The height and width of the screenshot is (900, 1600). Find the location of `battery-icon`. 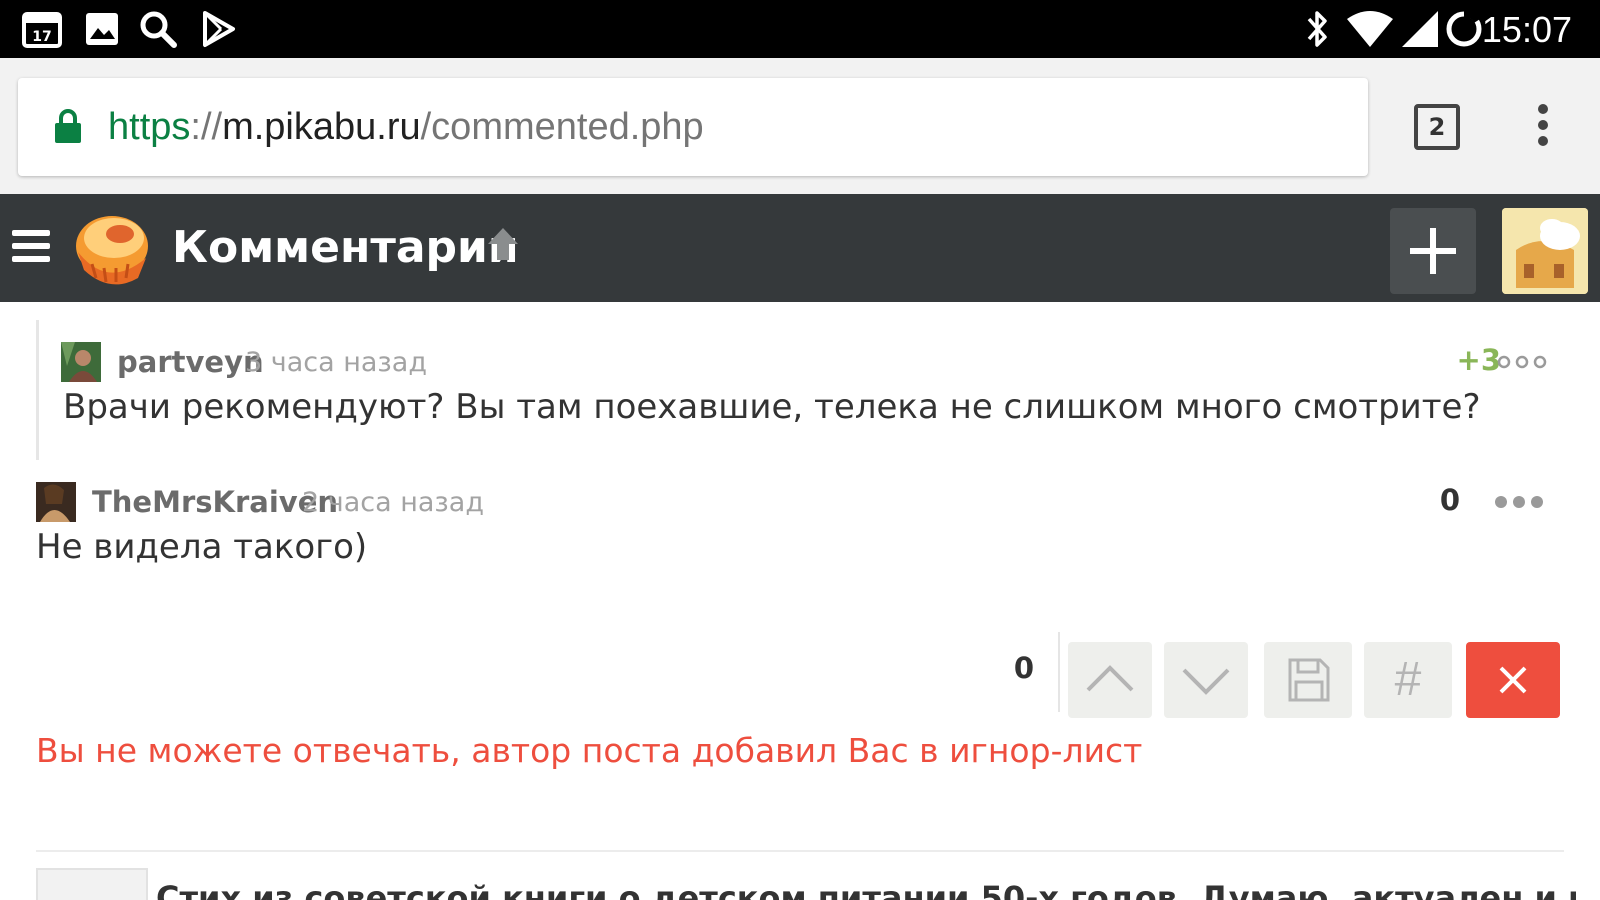

battery-icon is located at coordinates (1464, 29).